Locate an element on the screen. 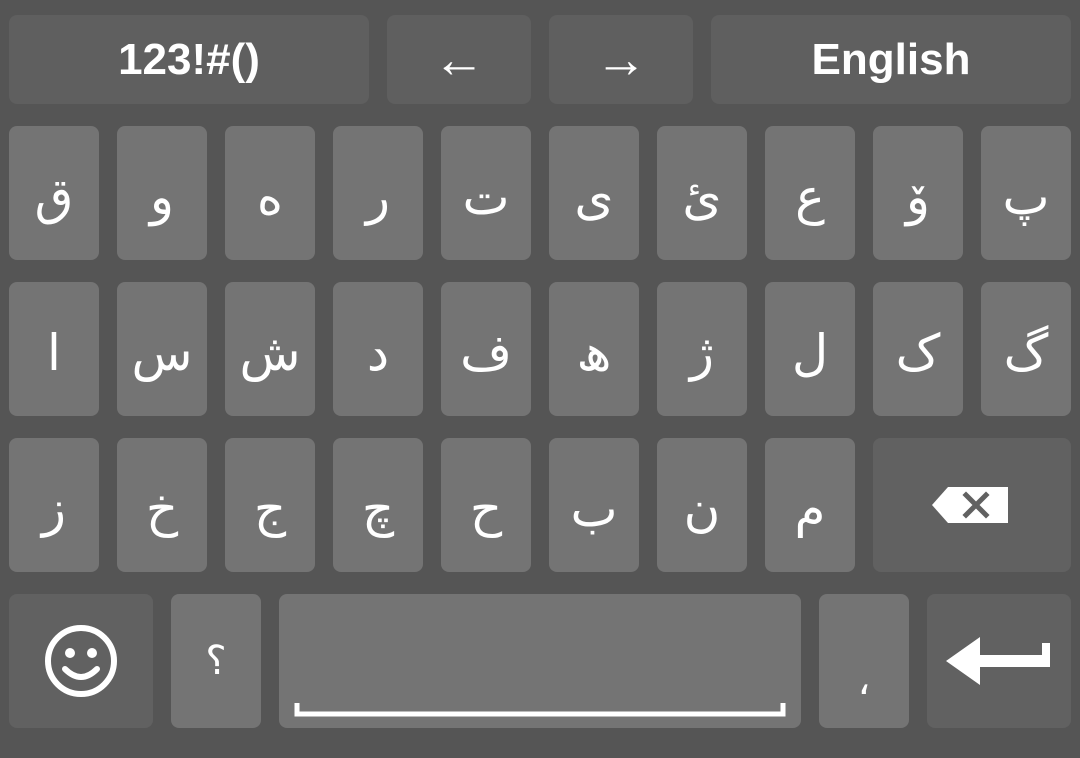 The width and height of the screenshot is (1080, 758). letter-key: ژ is located at coordinates (702, 349).